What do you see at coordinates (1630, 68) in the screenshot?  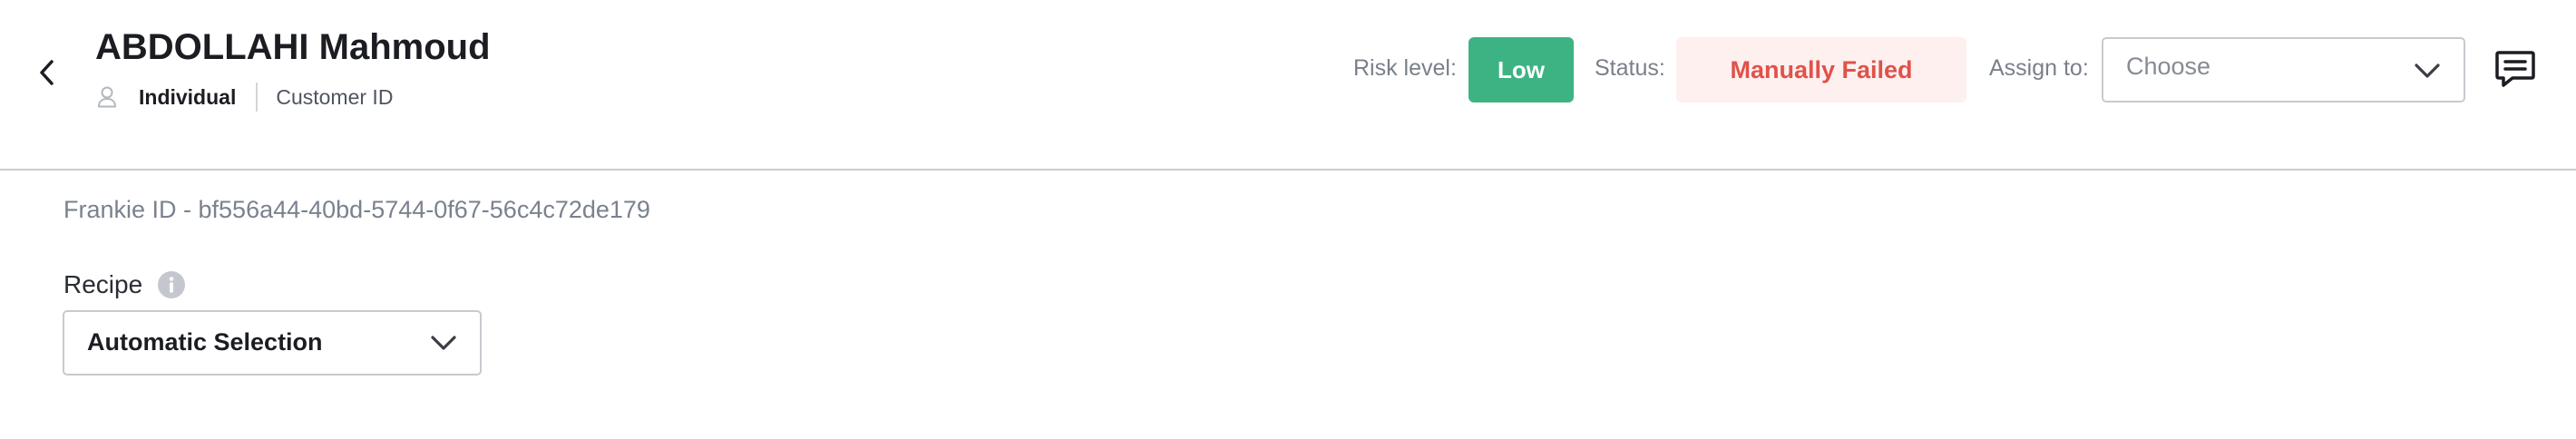 I see `status-label: Status:` at bounding box center [1630, 68].